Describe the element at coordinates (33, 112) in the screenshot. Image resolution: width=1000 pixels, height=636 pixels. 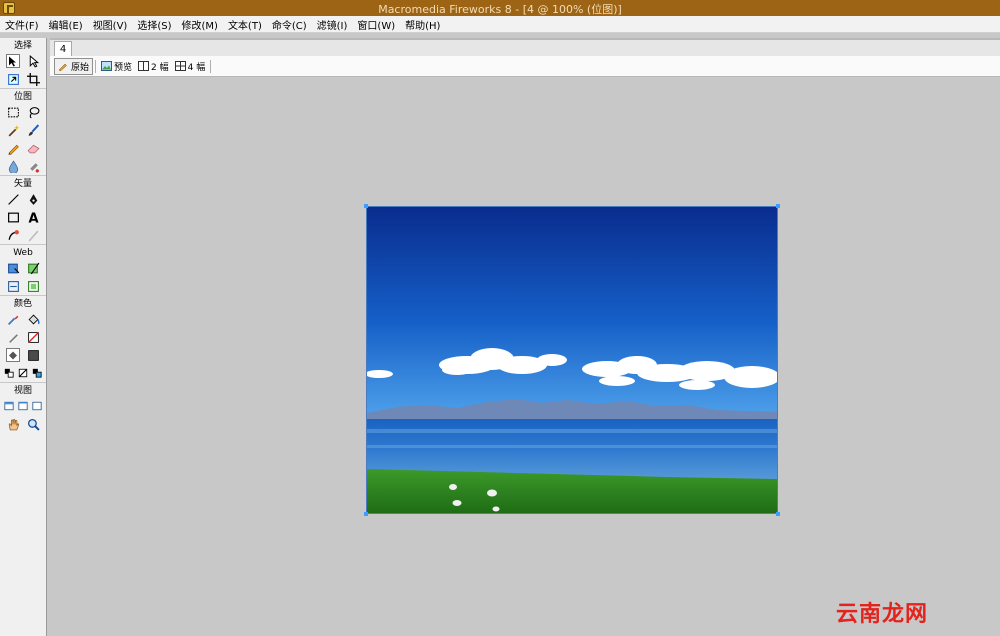
I see `lasso-tool-icon` at that location.